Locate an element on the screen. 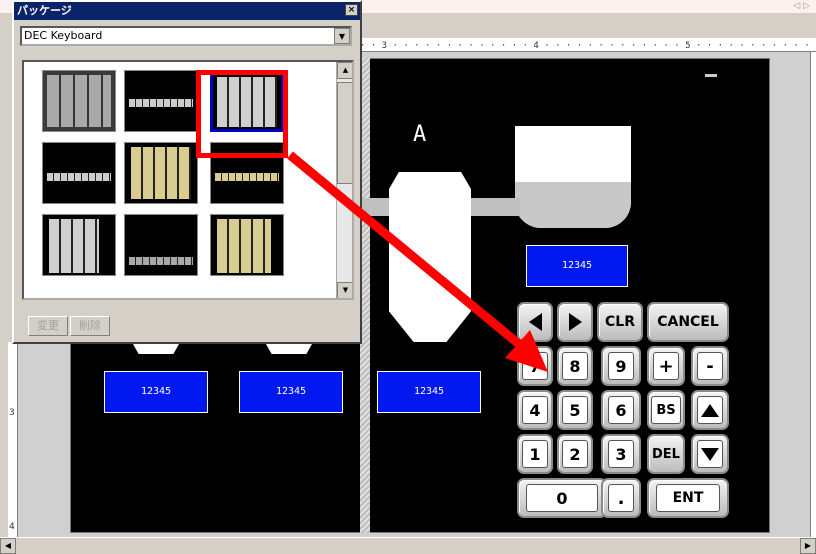  key-9: 9 is located at coordinates (621, 366).